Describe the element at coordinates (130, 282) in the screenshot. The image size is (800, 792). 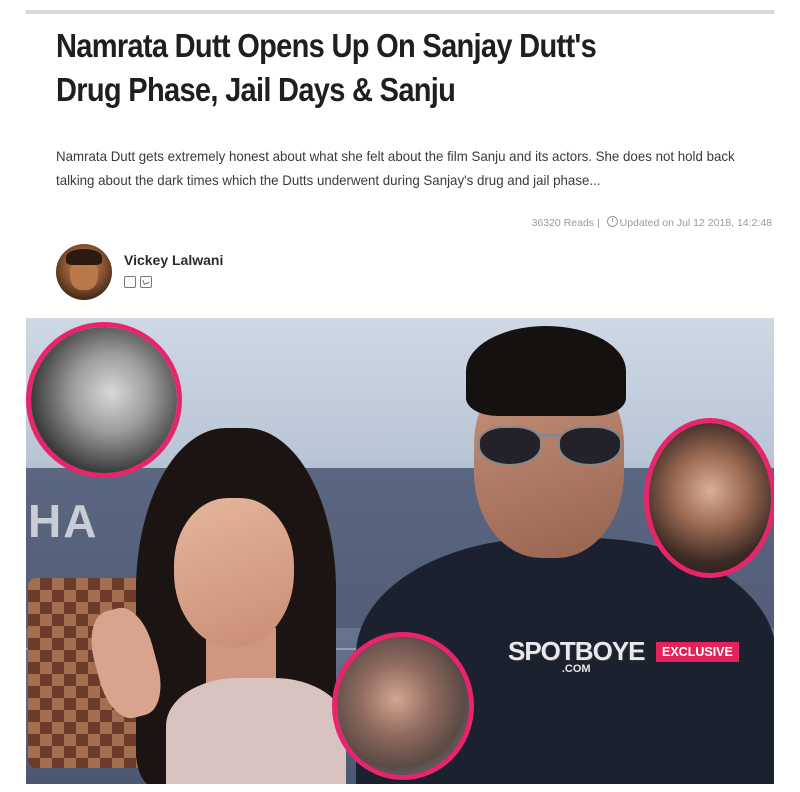
I see `facebook-icon` at that location.